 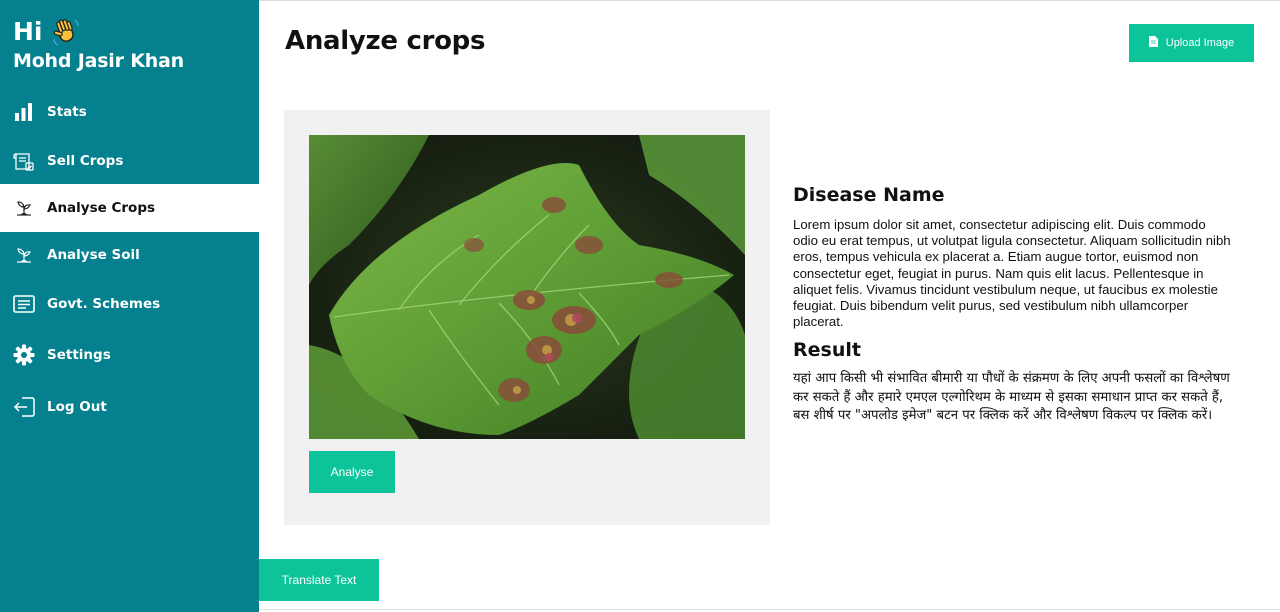 What do you see at coordinates (129, 407) in the screenshot?
I see `sidebar-item-log-out: Log Out` at bounding box center [129, 407].